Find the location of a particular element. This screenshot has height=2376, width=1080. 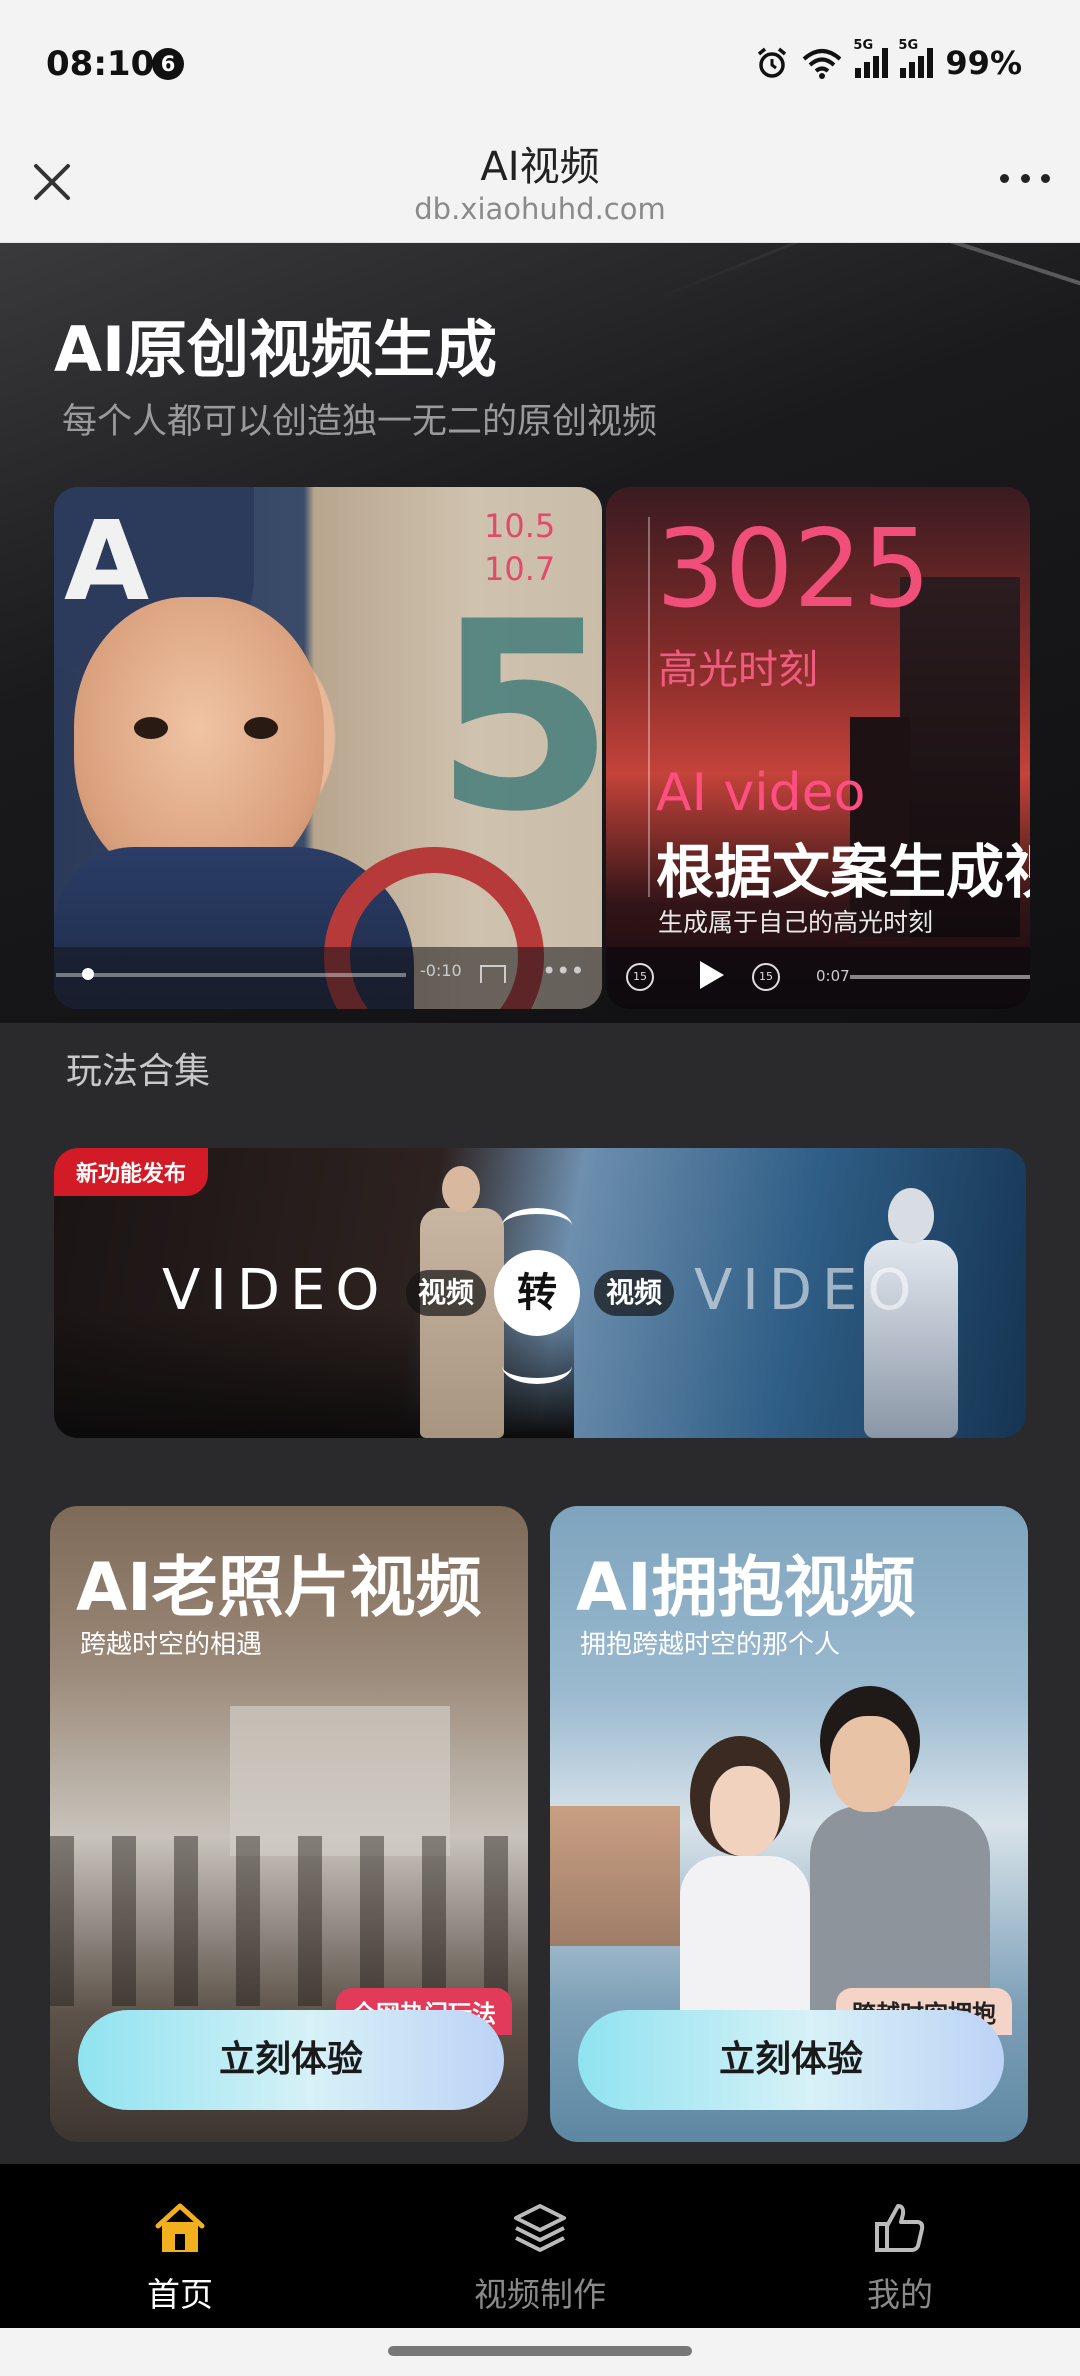

date-bottom: 10.7 is located at coordinates (520, 569).